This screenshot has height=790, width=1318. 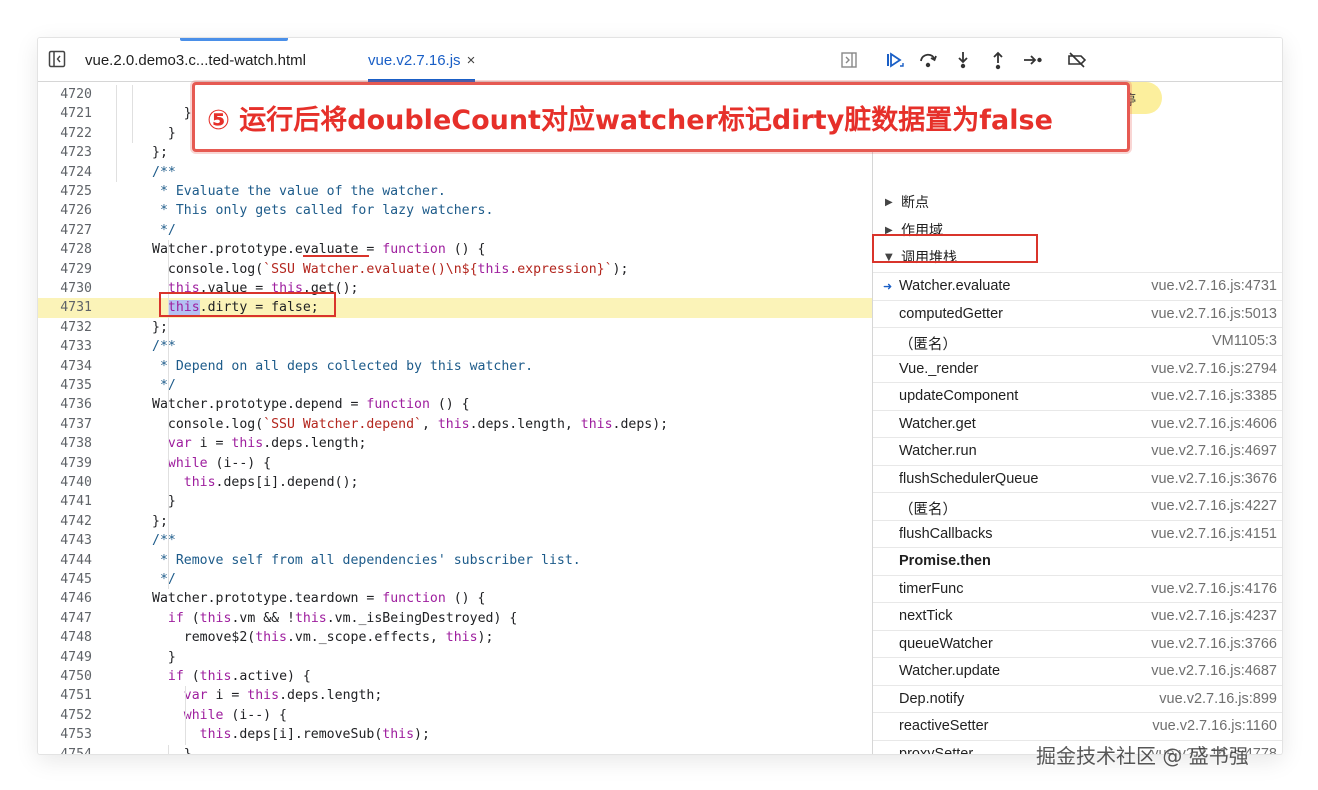 What do you see at coordinates (1214, 534) in the screenshot?
I see `frame-location: vue.v2.7.16.js:4151` at bounding box center [1214, 534].